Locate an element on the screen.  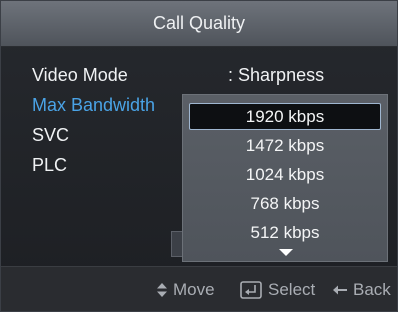
back-hint: Back is located at coordinates (362, 289).